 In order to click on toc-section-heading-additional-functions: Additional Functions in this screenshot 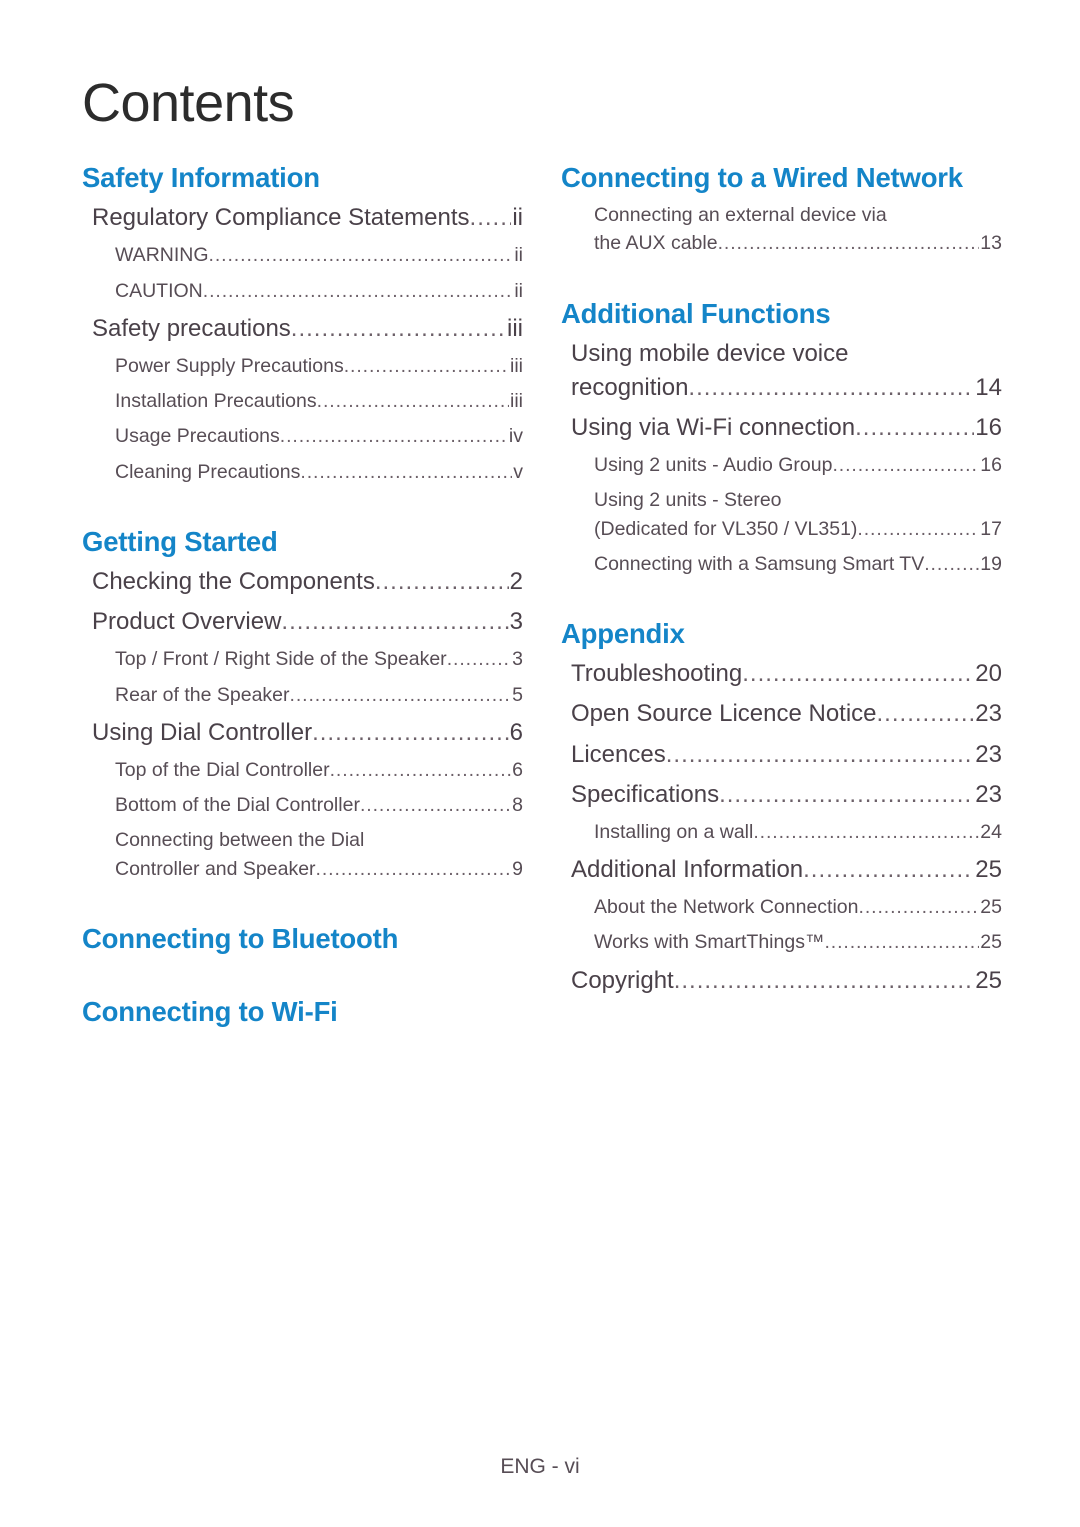, I will do `click(781, 313)`.